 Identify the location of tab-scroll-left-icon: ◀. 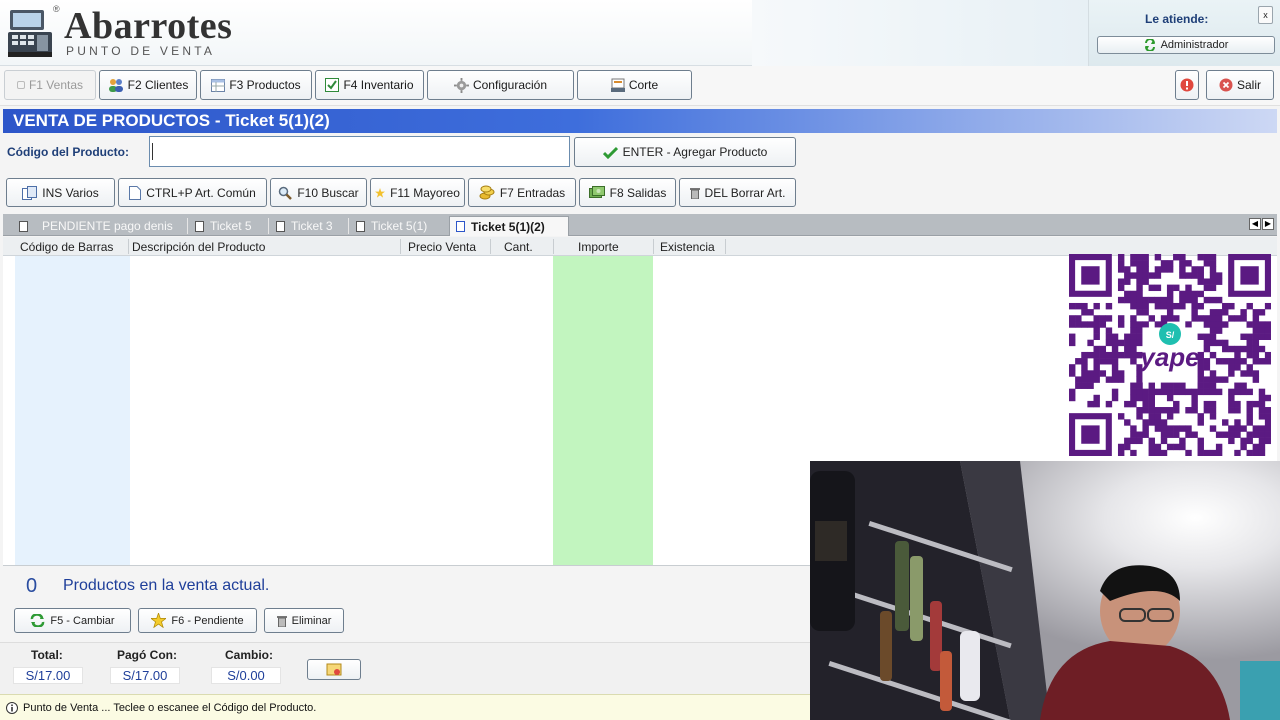
(1255, 224).